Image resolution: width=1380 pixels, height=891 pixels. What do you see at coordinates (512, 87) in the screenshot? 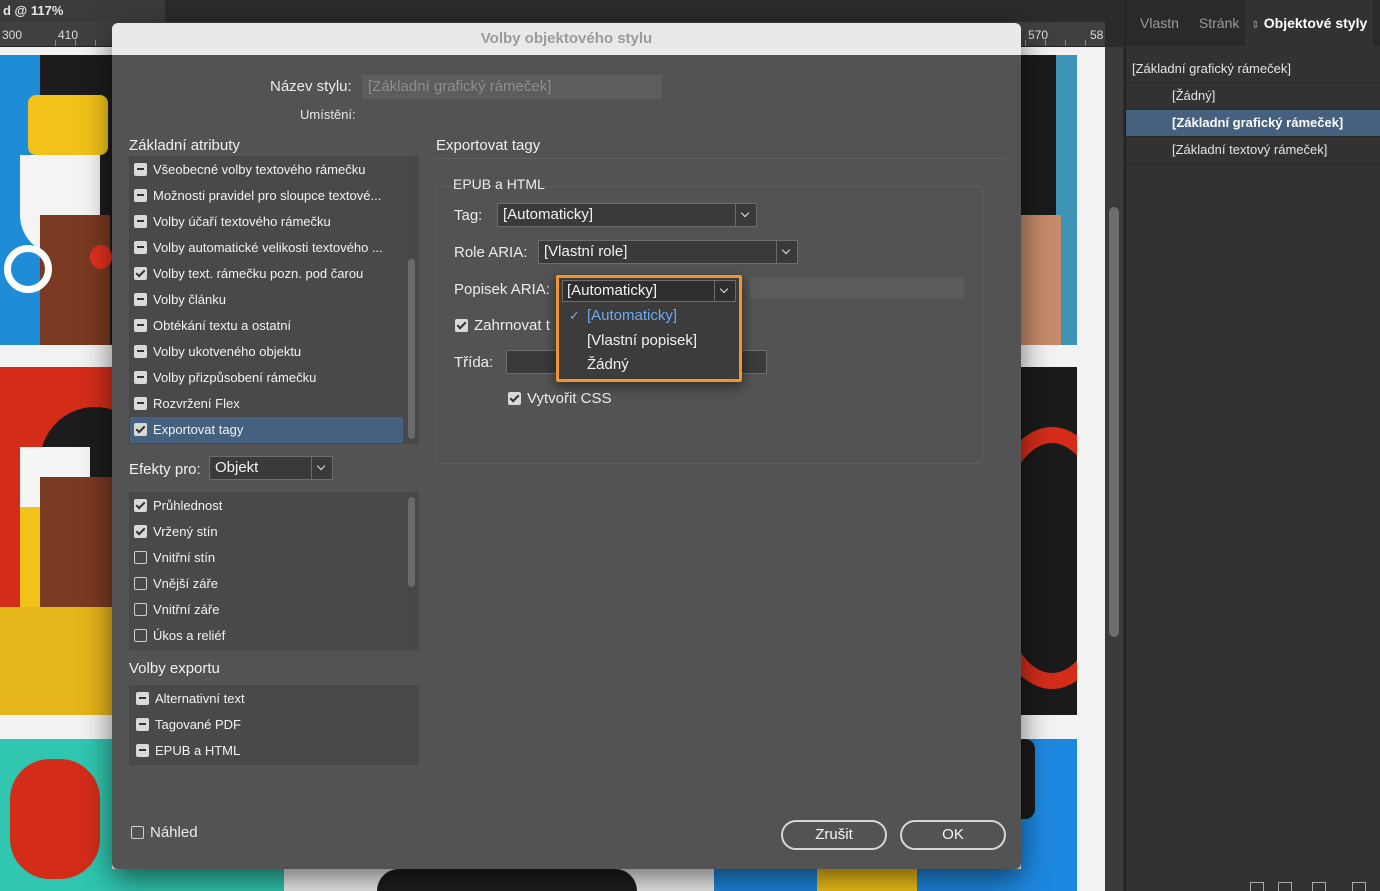
I see `style-name-field: [Základní grafický rámeček]` at bounding box center [512, 87].